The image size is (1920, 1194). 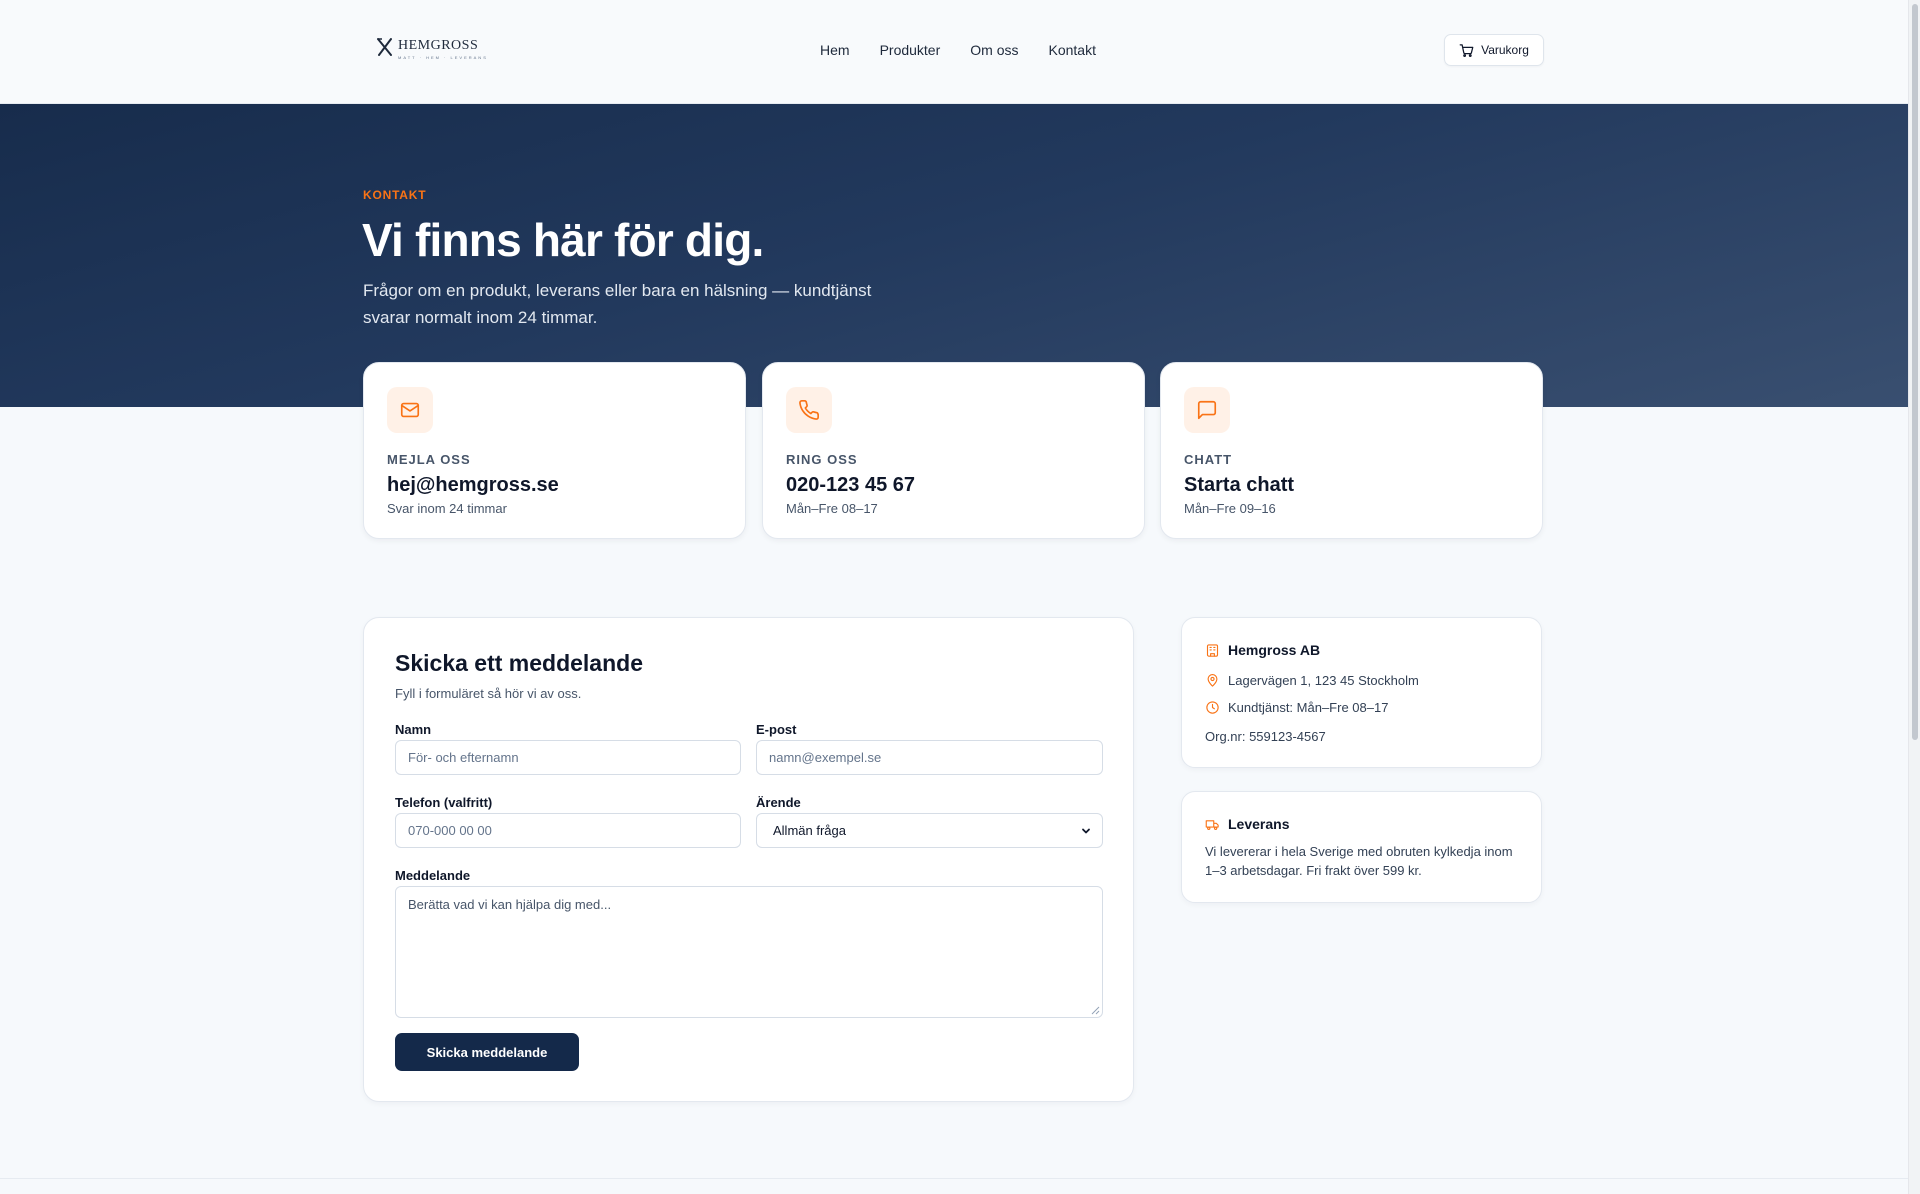 What do you see at coordinates (384, 47) in the screenshot?
I see `logo-mark-icon` at bounding box center [384, 47].